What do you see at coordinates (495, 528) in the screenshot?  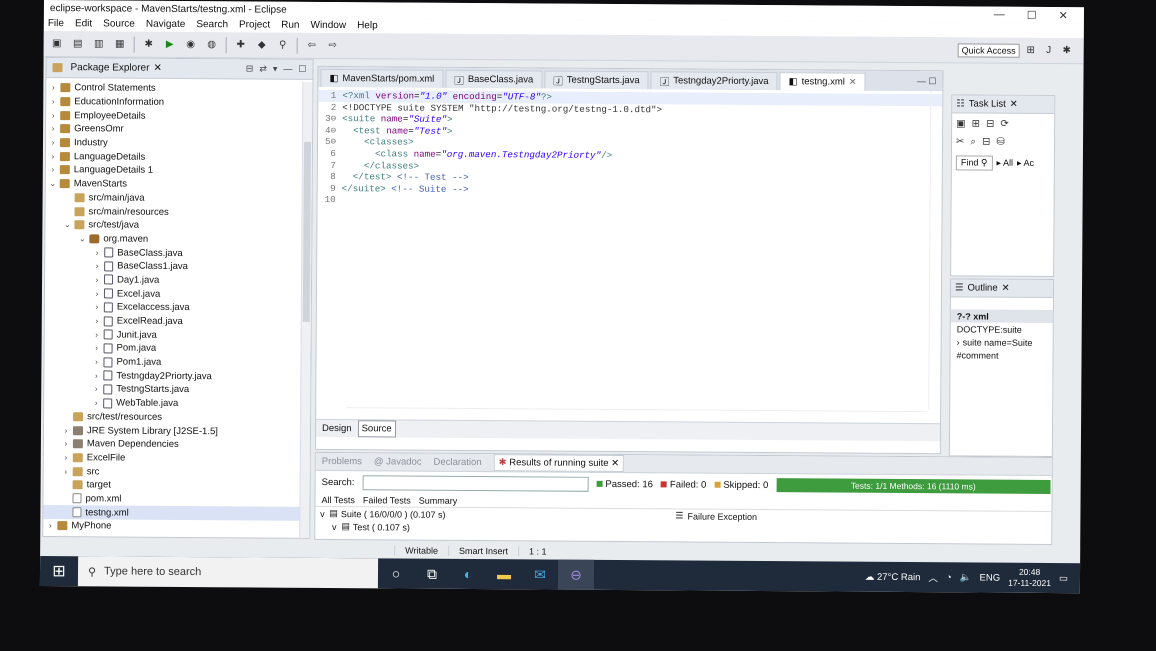 I see `result-tree-row: v ▤ Test ( 0.107 s)` at bounding box center [495, 528].